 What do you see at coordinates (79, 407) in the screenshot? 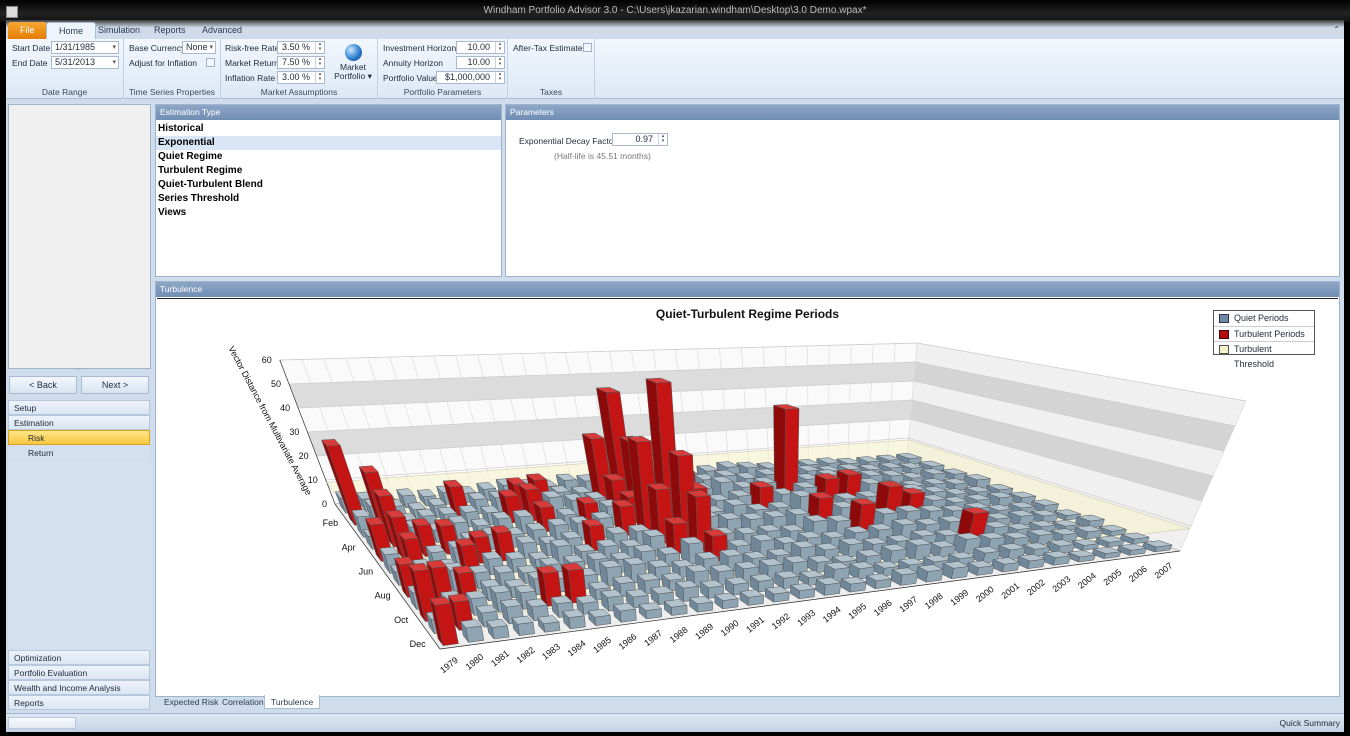
I see `nav-item-setup: Setup` at bounding box center [79, 407].